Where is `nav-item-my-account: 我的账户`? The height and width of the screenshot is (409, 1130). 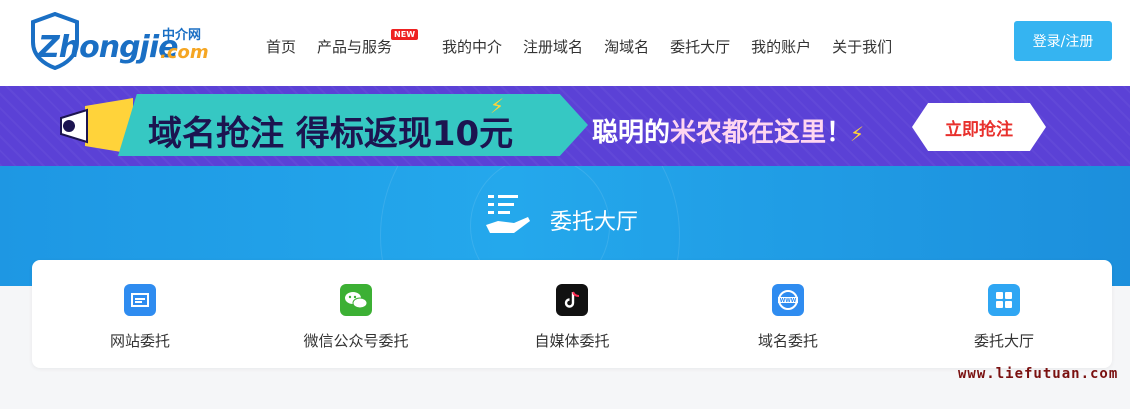 nav-item-my-account: 我的账户 is located at coordinates (781, 46).